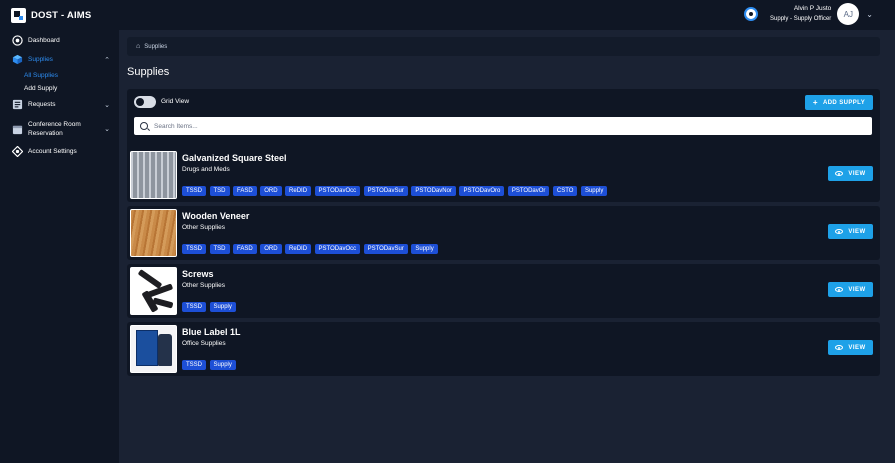  What do you see at coordinates (156, 46) in the screenshot?
I see `breadcrumb-current: Supplies` at bounding box center [156, 46].